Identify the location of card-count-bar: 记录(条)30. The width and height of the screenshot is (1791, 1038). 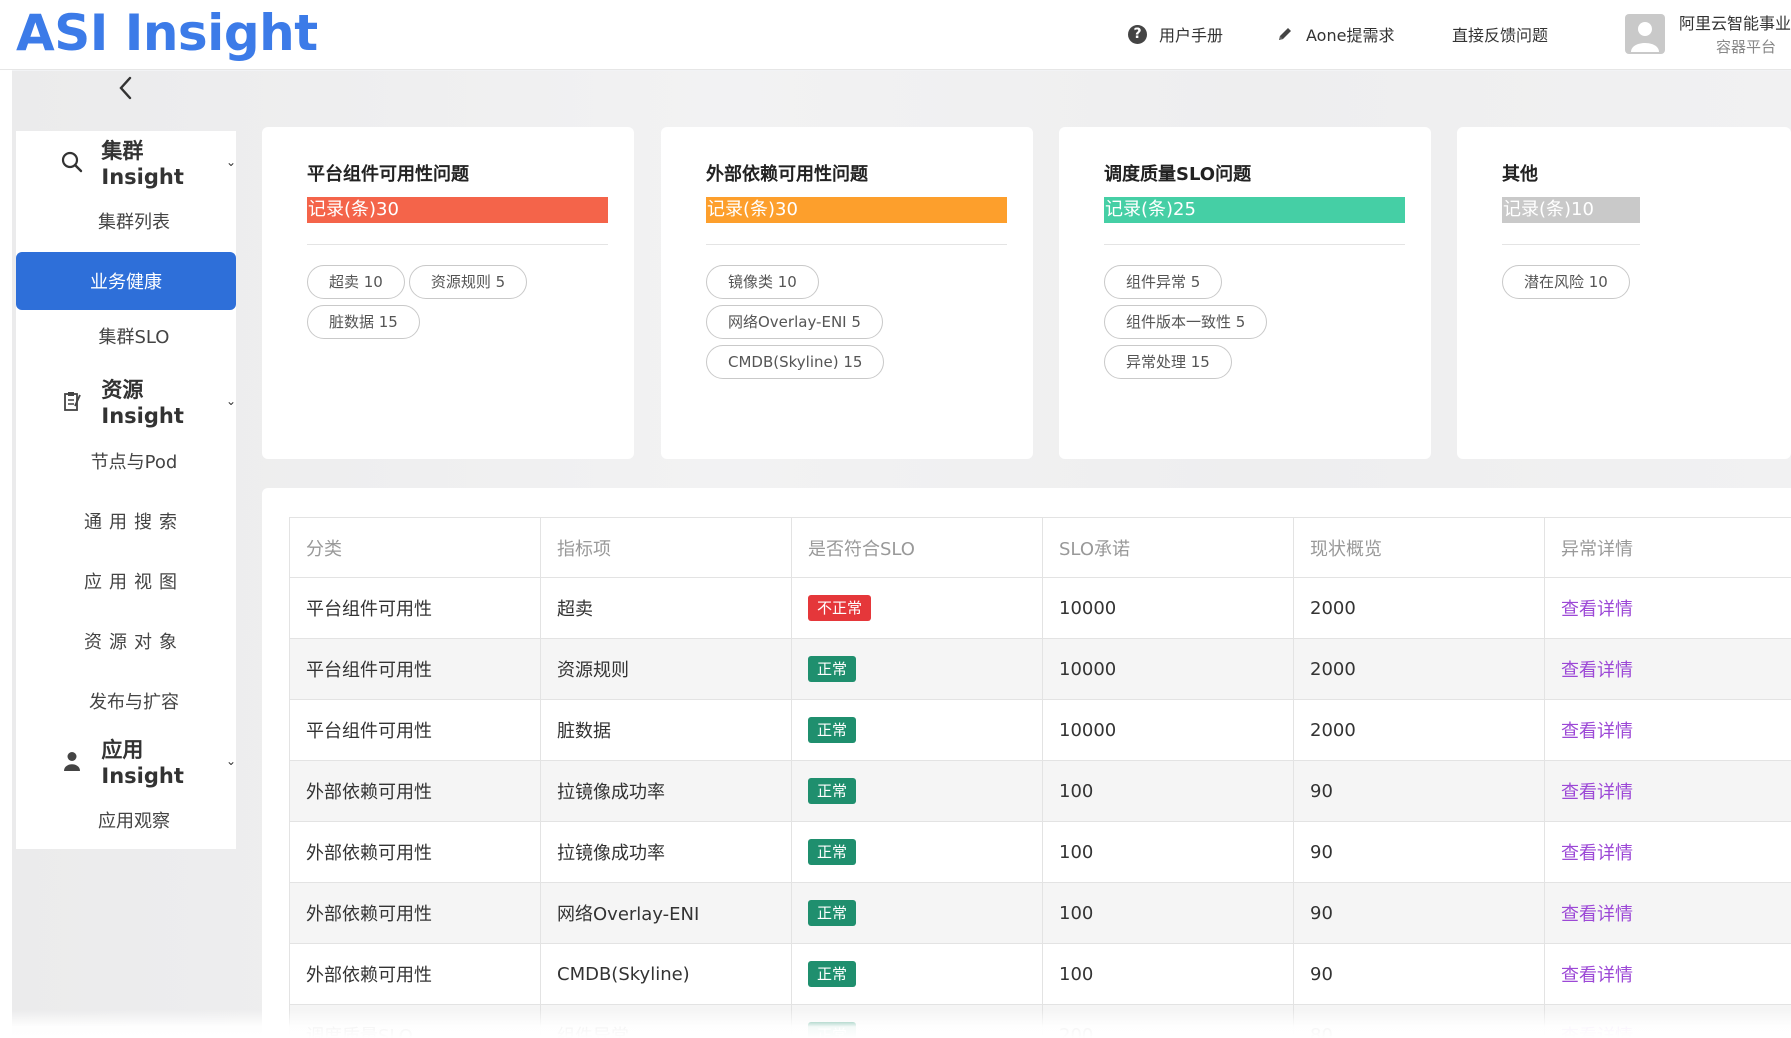
(457, 210).